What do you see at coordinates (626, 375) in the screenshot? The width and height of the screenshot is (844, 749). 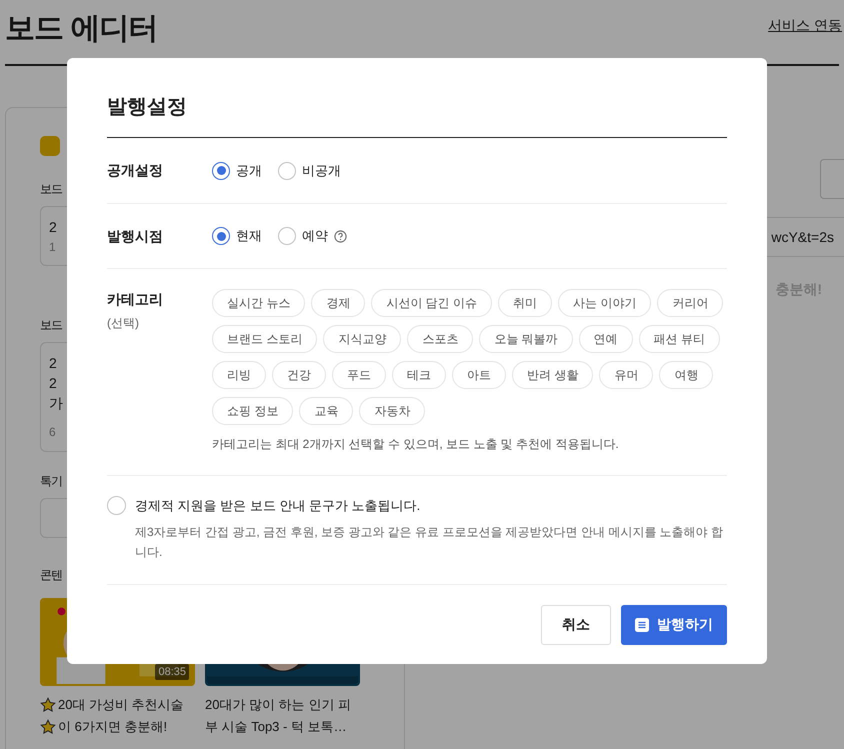 I see `category-chip: 유머` at bounding box center [626, 375].